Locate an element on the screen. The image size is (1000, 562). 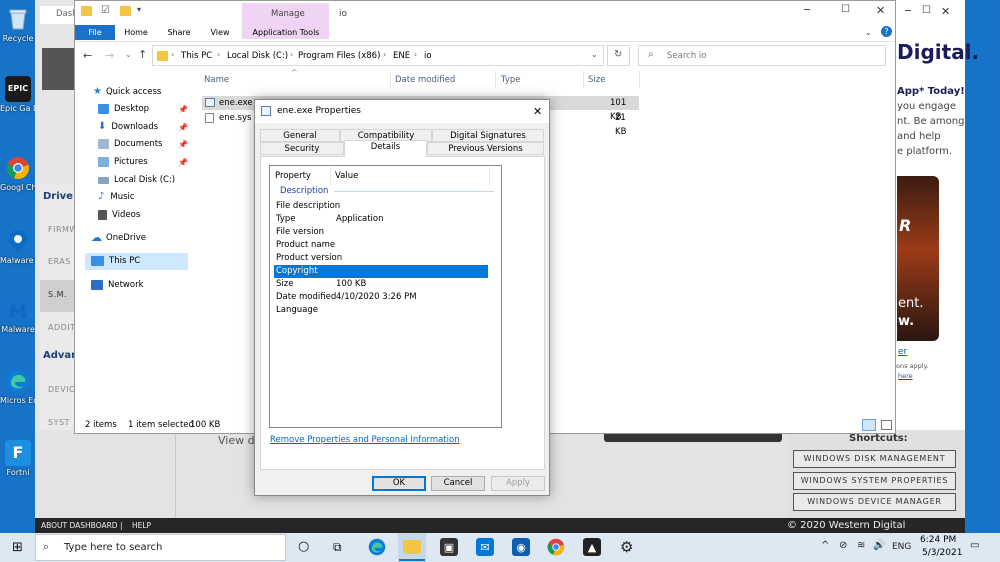
dialog-close-button: ✕ is located at coordinates (537, 111).